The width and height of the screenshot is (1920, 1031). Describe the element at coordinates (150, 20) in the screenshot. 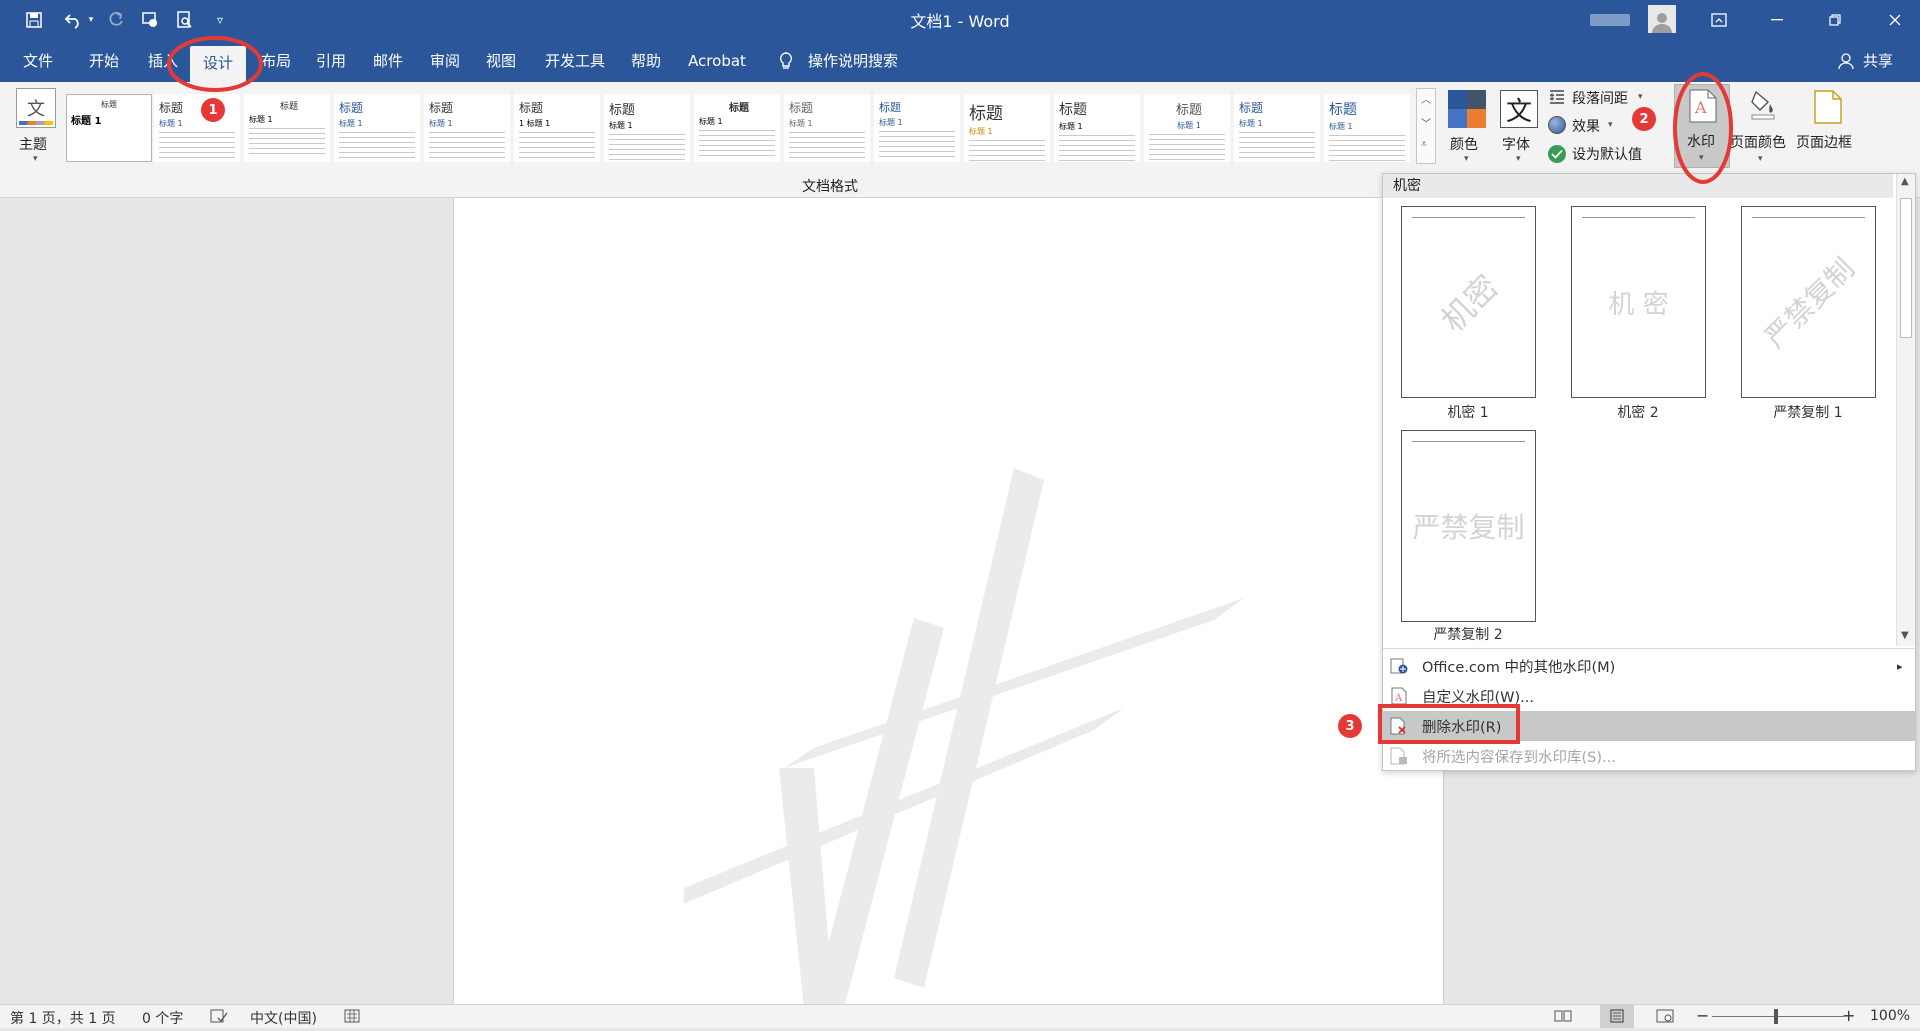

I see `touch-mode-icon` at that location.